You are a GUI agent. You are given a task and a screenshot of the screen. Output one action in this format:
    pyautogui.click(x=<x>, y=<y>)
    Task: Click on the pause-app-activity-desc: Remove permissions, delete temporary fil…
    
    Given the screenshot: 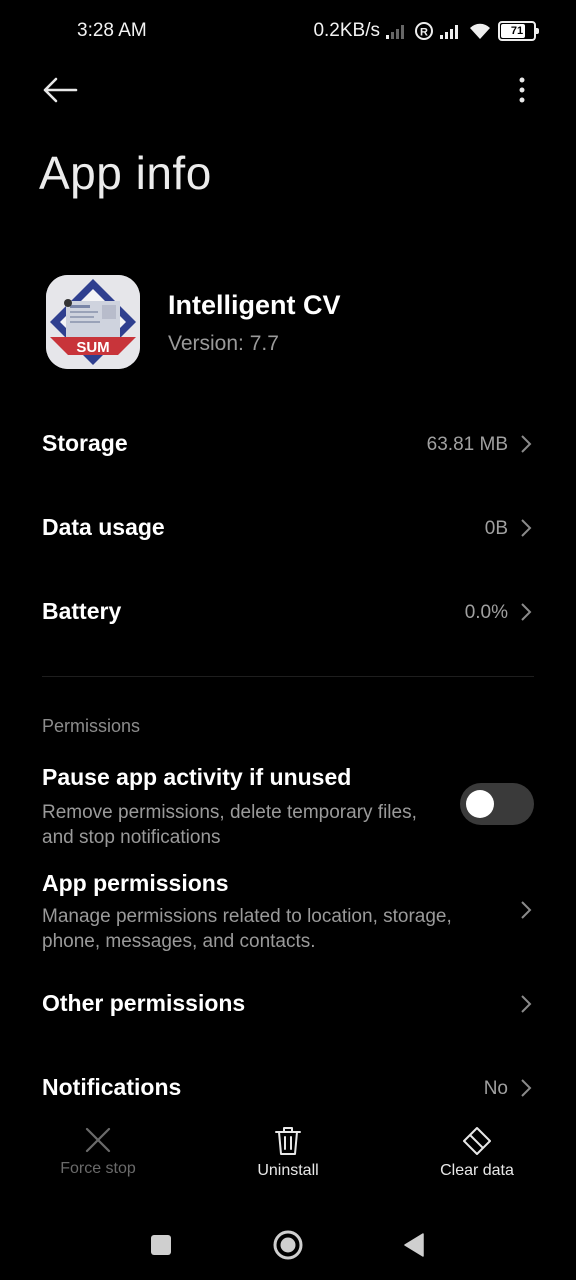 What is the action you would take?
    pyautogui.click(x=229, y=825)
    